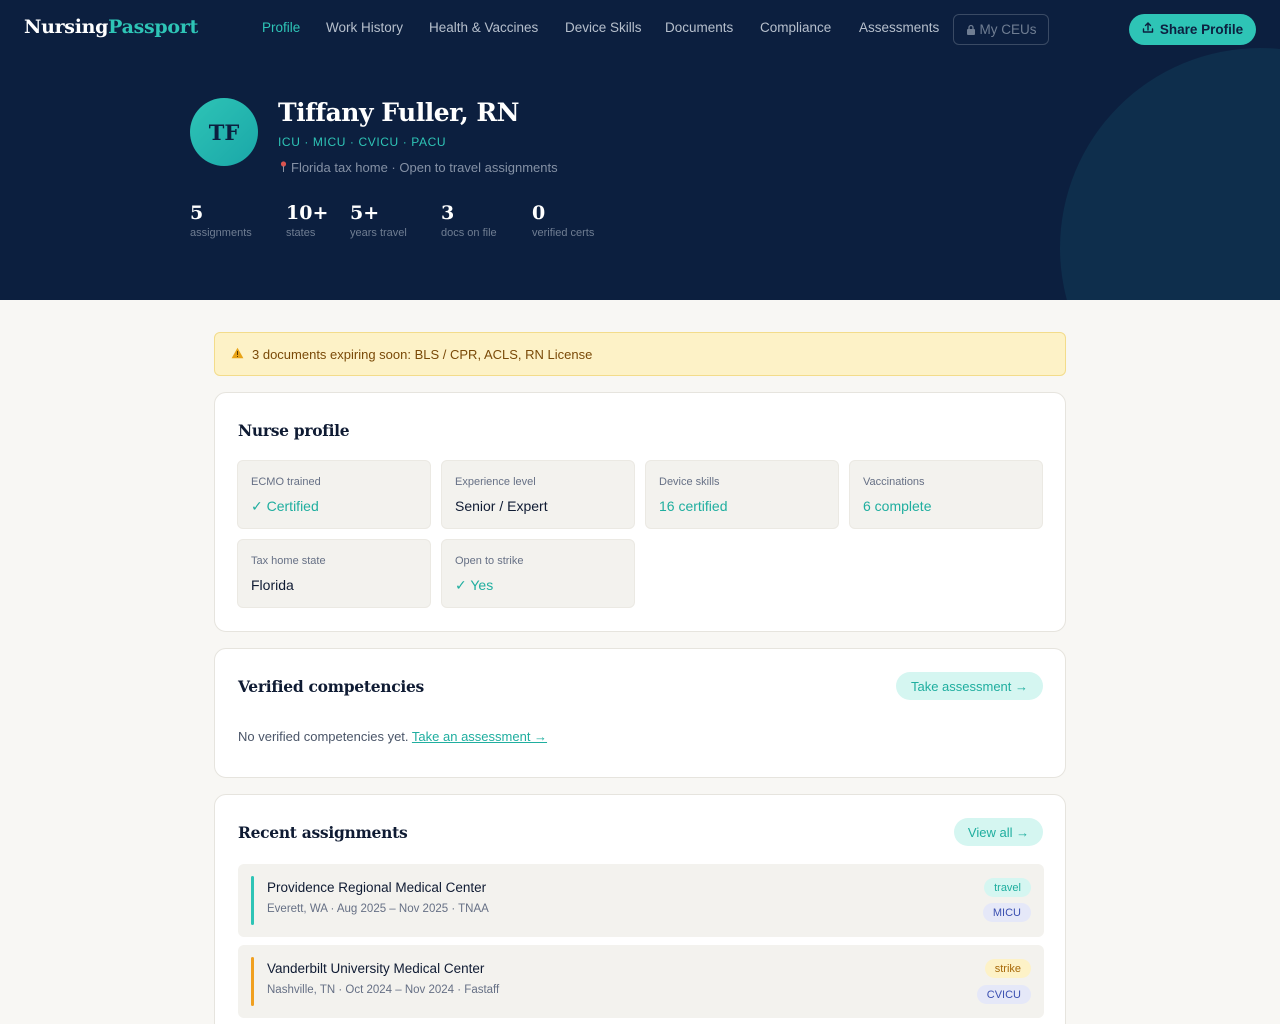  What do you see at coordinates (66, 27) in the screenshot?
I see `brand-logo-part1: Nursing` at bounding box center [66, 27].